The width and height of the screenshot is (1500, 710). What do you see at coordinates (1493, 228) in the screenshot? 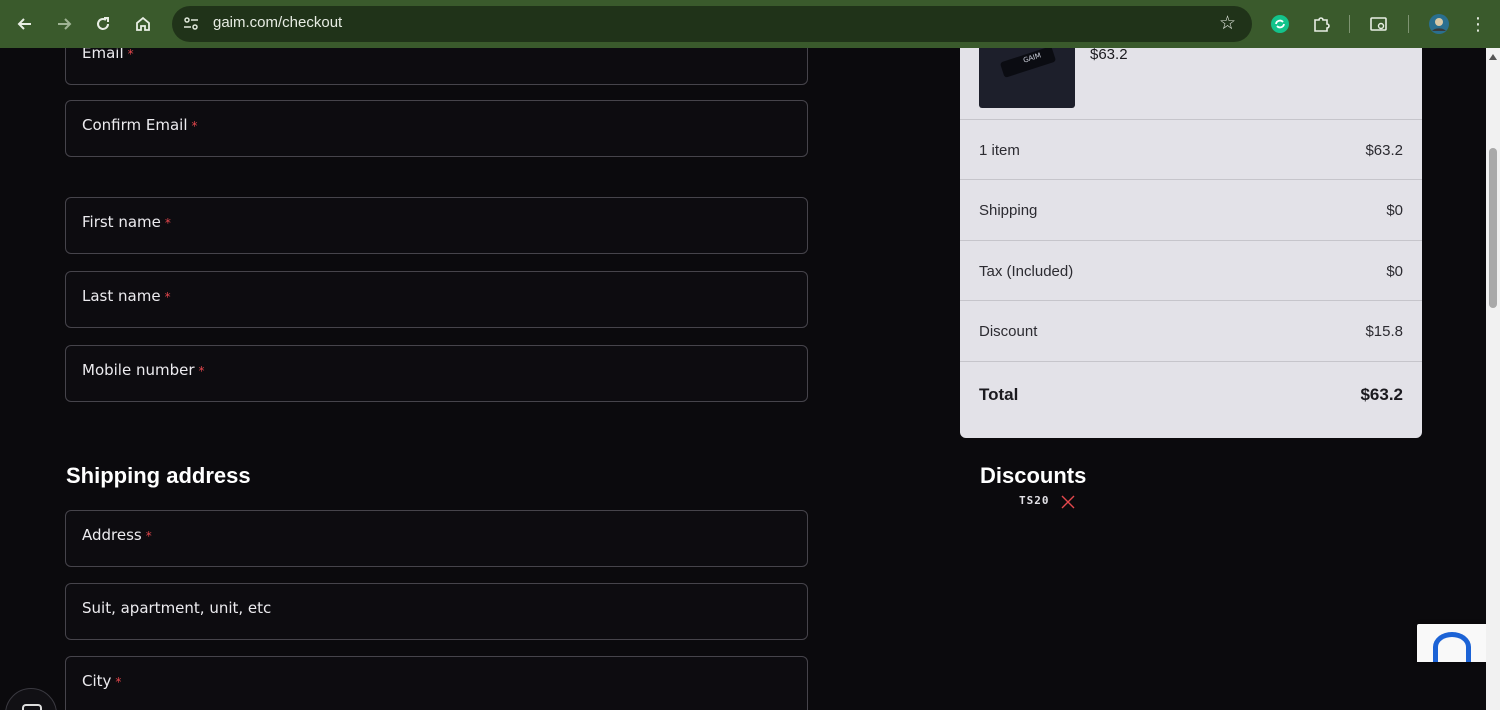
I see `scrollbar-thumb` at bounding box center [1493, 228].